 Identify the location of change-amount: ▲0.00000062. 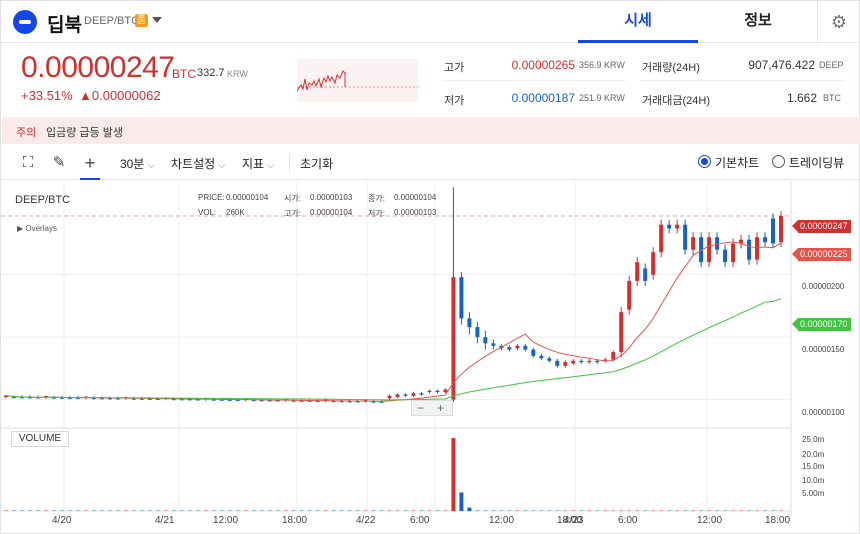
(120, 95).